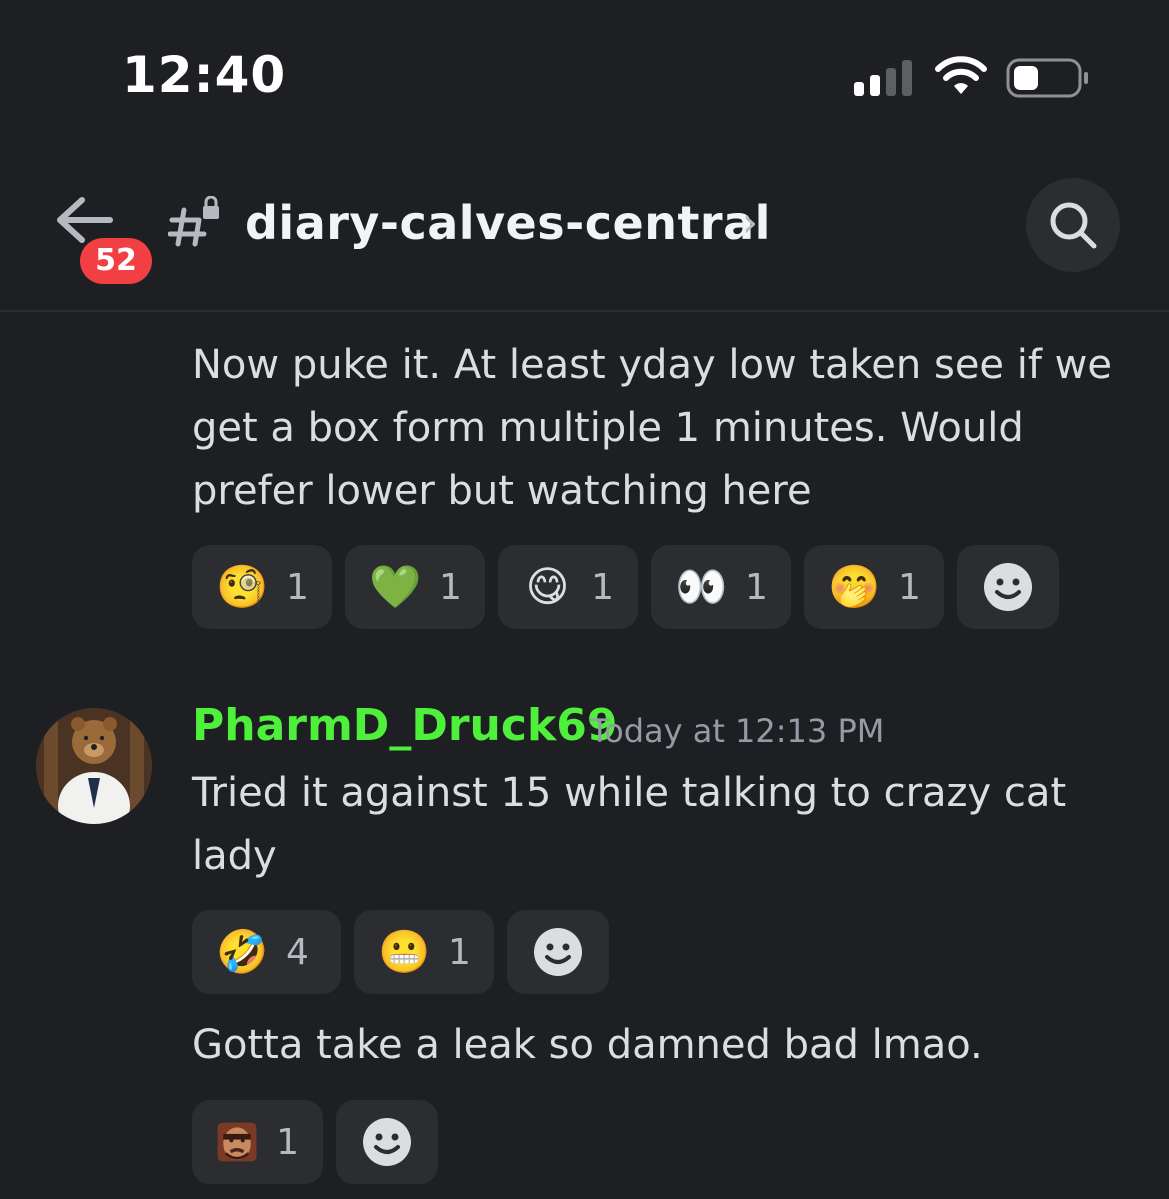 The width and height of the screenshot is (1169, 1199). I want to click on reaction-pill: 💚 1, so click(415, 587).